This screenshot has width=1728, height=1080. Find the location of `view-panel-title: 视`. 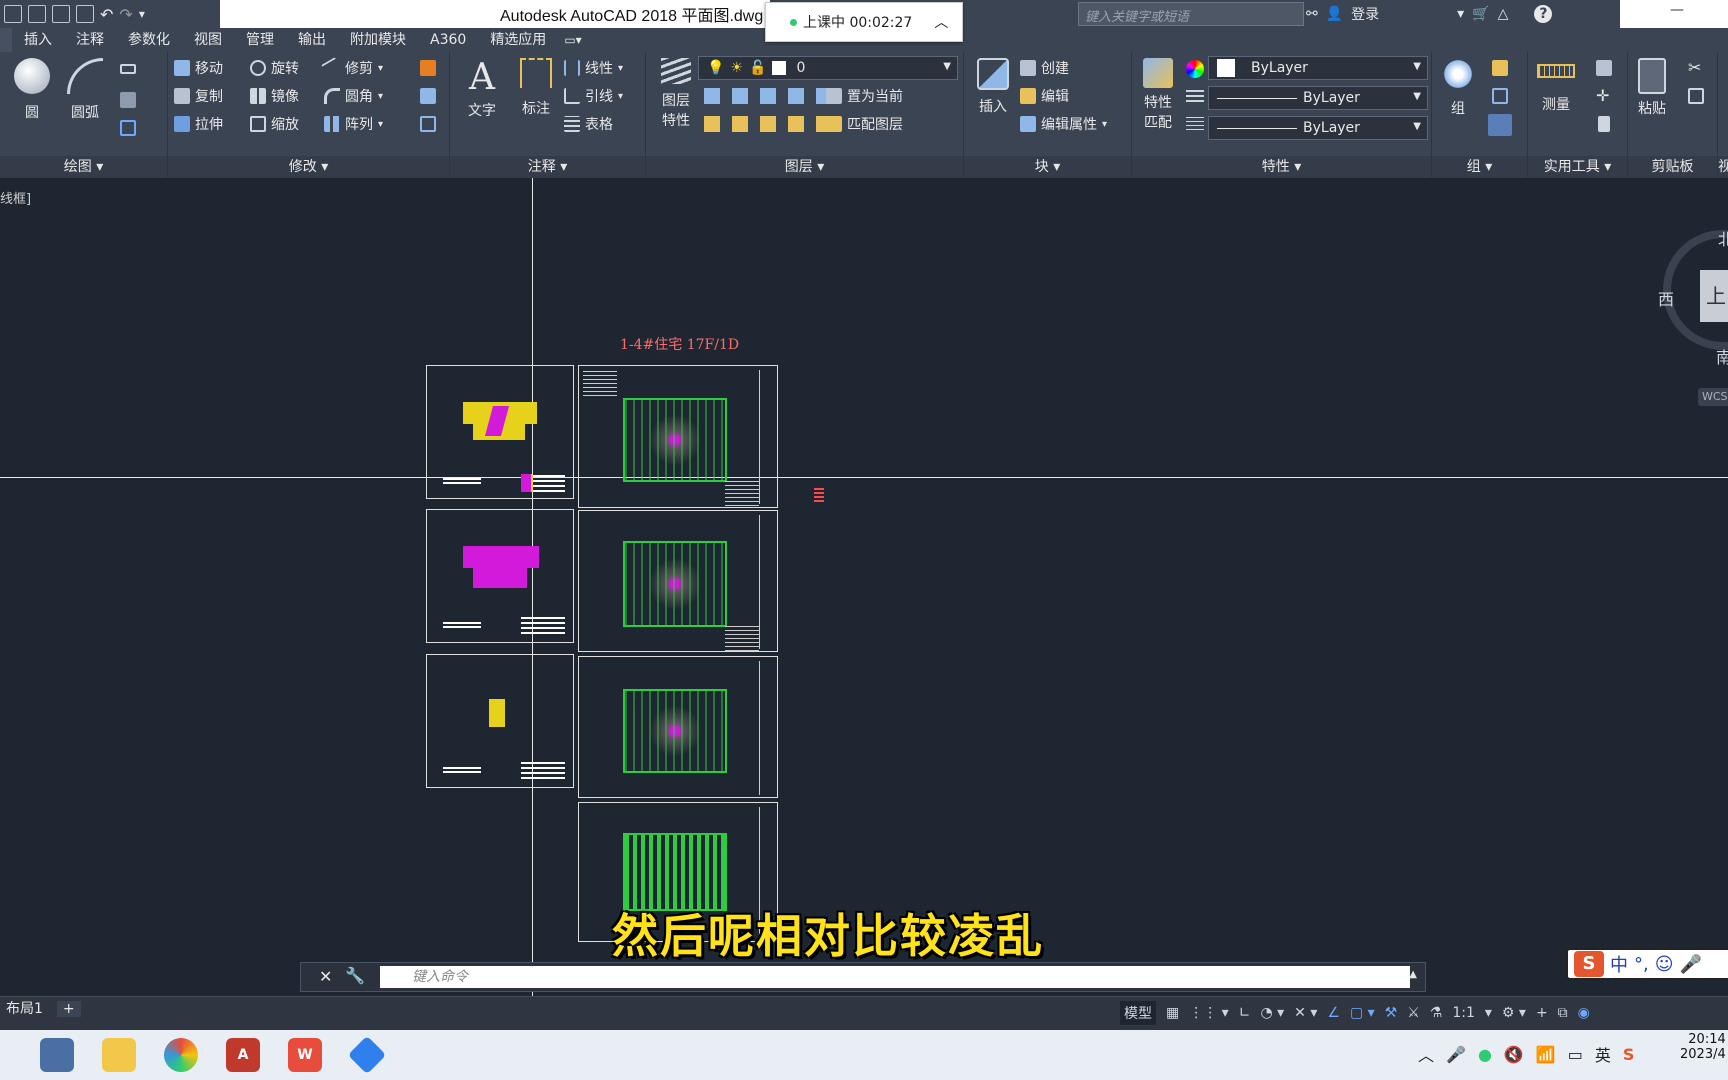

view-panel-title: 视 is located at coordinates (1723, 167).